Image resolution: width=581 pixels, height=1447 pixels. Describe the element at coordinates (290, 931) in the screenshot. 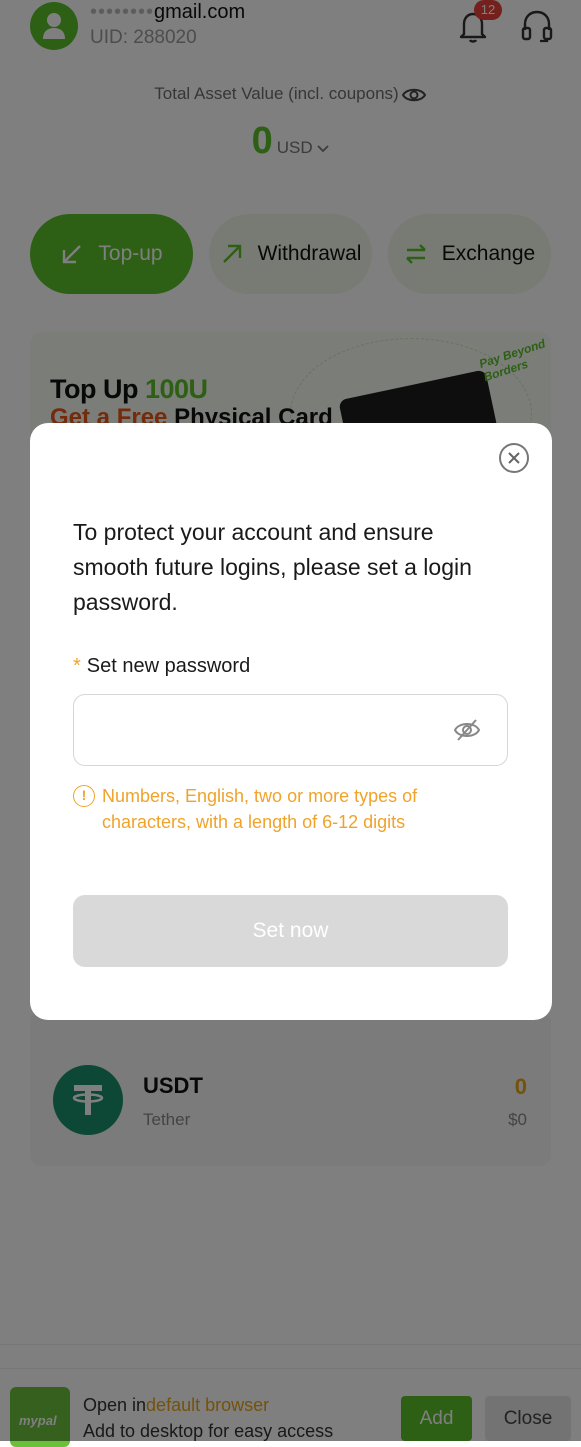

I see `set-now-button: Set now` at that location.